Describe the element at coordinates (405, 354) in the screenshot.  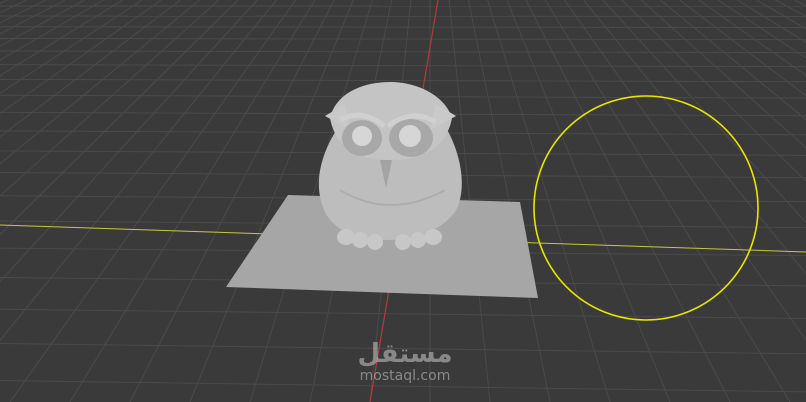
I see `watermark-arabic-text: مستقل` at that location.